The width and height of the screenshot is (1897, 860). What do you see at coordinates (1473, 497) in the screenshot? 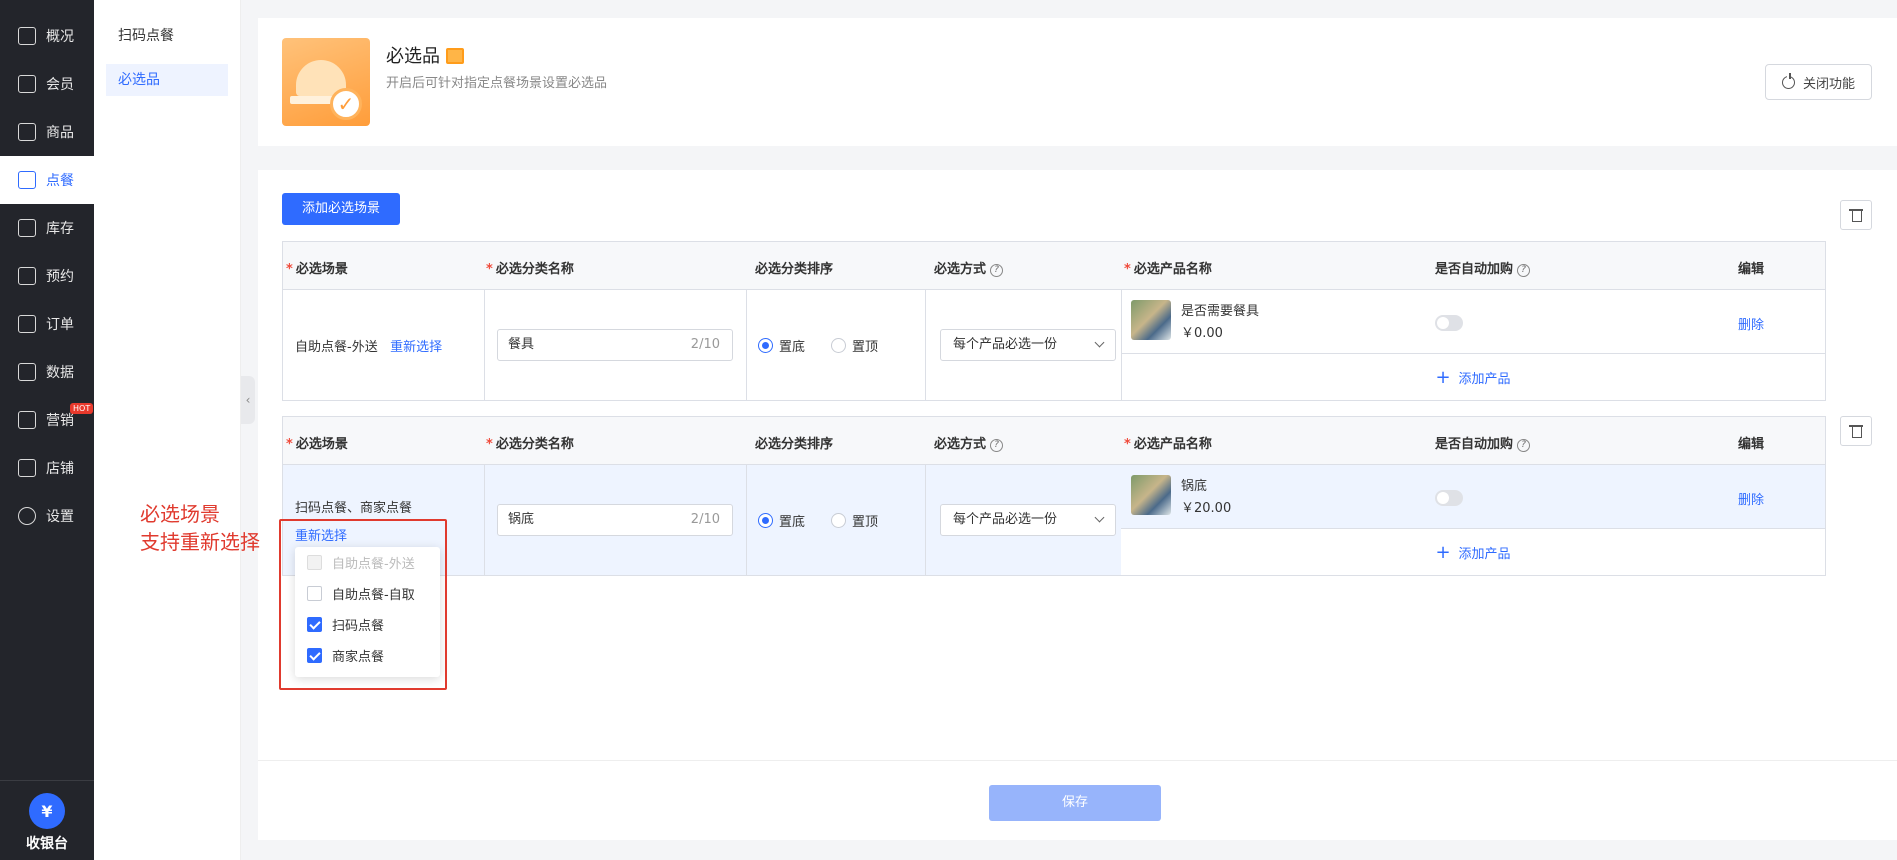
I see `product-row: 锅底 ￥20.00` at bounding box center [1473, 497].